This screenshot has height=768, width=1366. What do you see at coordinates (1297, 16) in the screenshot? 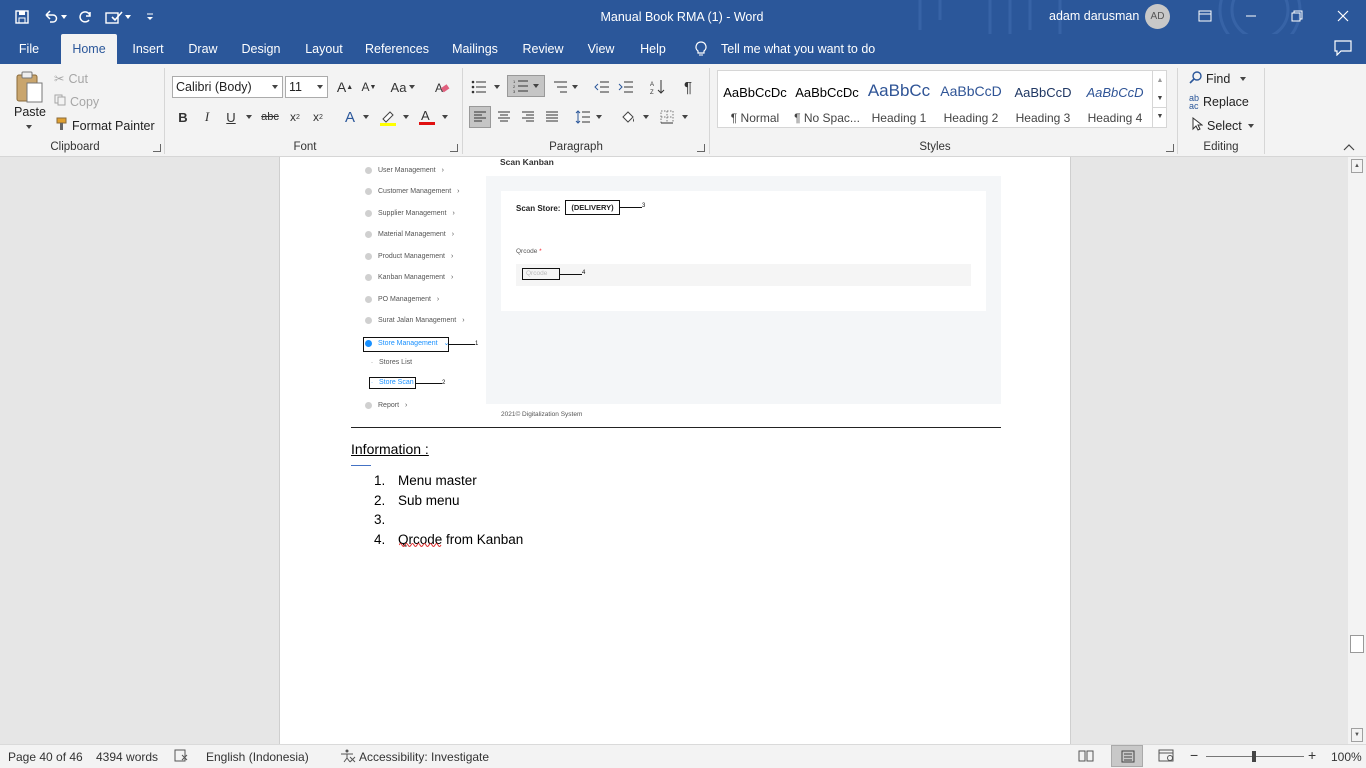
I see `restore-icon` at bounding box center [1297, 16].